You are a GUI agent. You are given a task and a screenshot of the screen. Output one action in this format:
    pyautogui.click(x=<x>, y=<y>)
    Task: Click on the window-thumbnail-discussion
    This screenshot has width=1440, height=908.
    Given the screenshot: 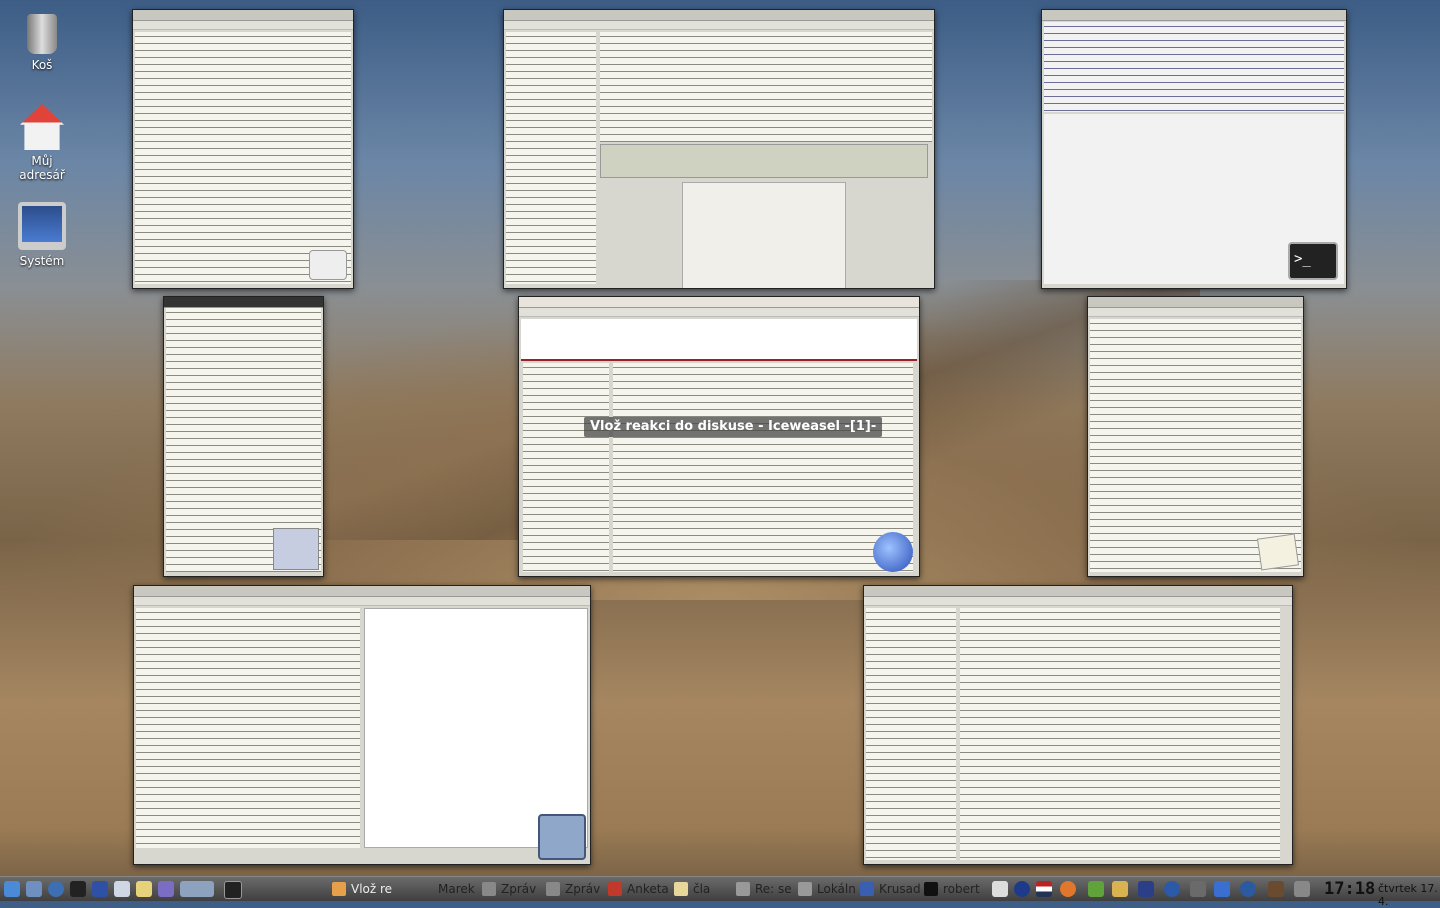 What is the action you would take?
    pyautogui.click(x=1078, y=725)
    